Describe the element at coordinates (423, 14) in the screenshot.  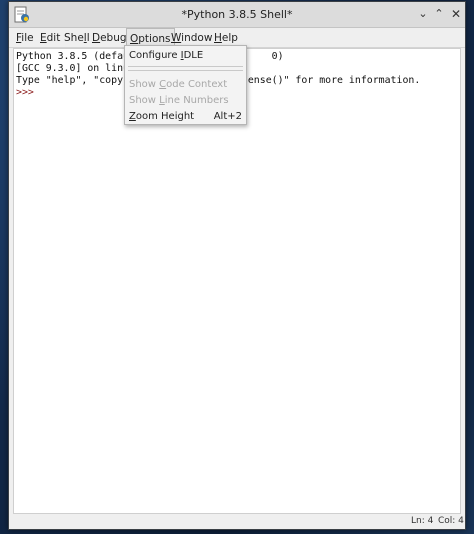
I see `minimize-button: ⌄` at that location.